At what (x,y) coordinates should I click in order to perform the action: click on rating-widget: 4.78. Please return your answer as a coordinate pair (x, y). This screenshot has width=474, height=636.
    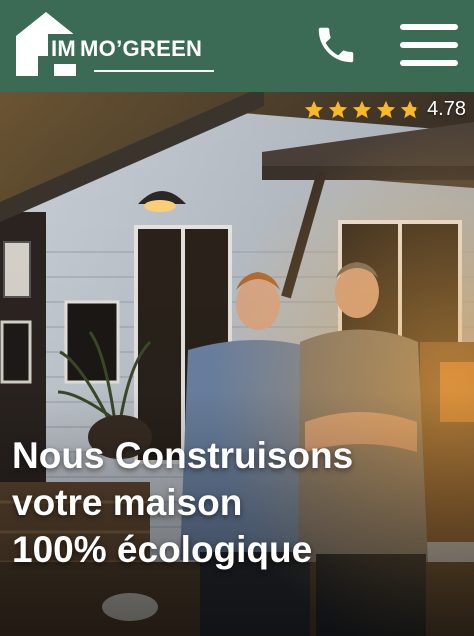
    Looking at the image, I should click on (384, 109).